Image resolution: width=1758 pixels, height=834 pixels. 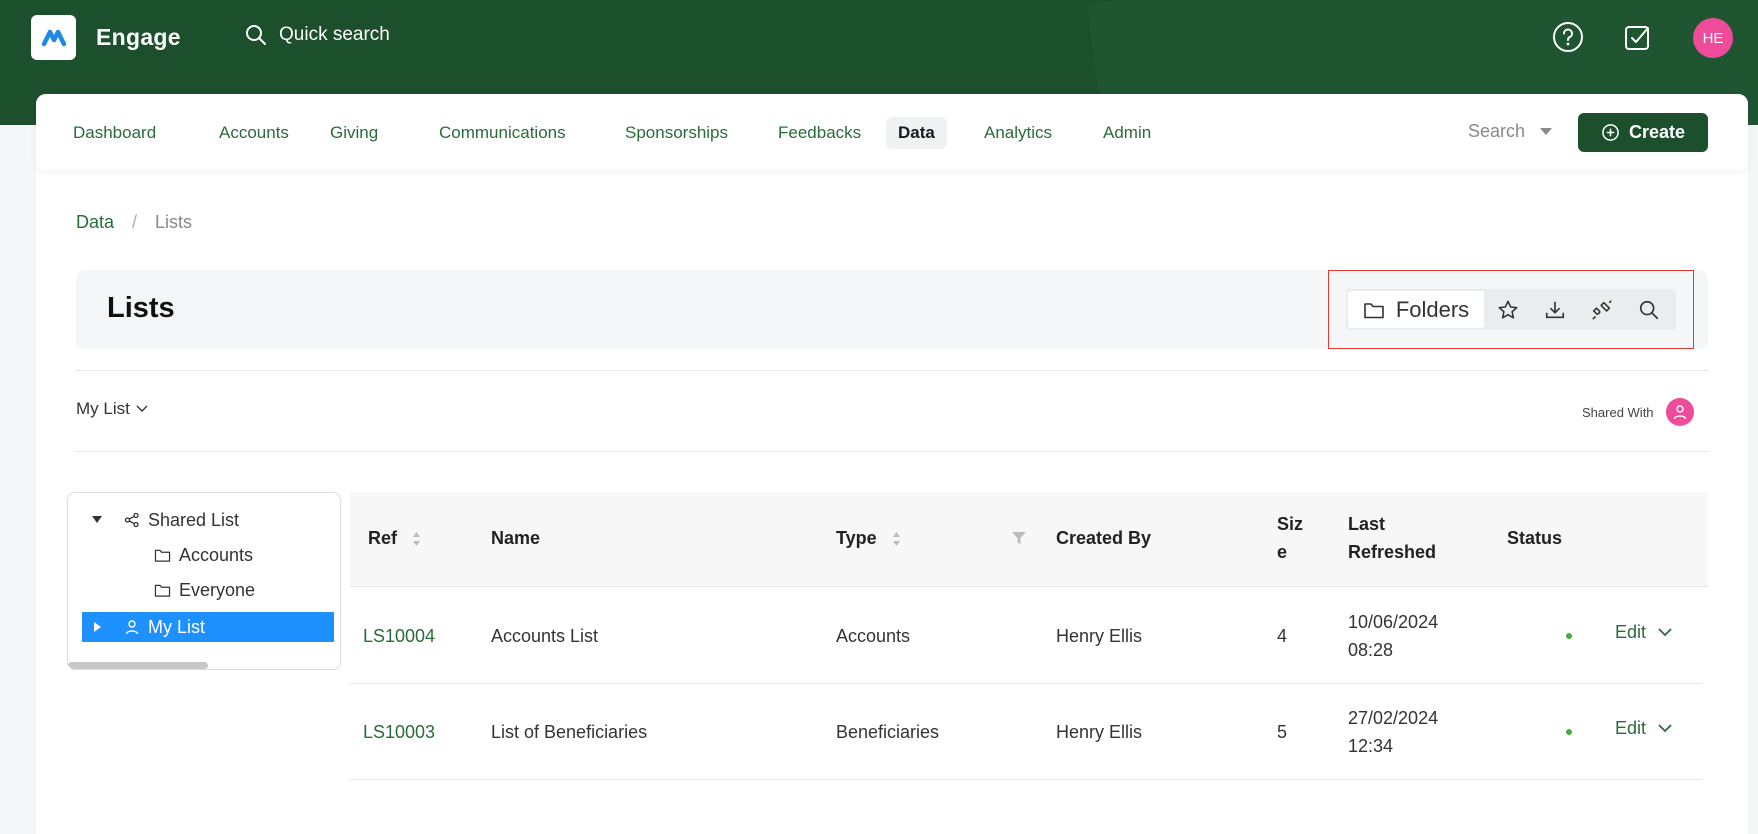 I want to click on breadcrumb: Data / Lists, so click(x=134, y=222).